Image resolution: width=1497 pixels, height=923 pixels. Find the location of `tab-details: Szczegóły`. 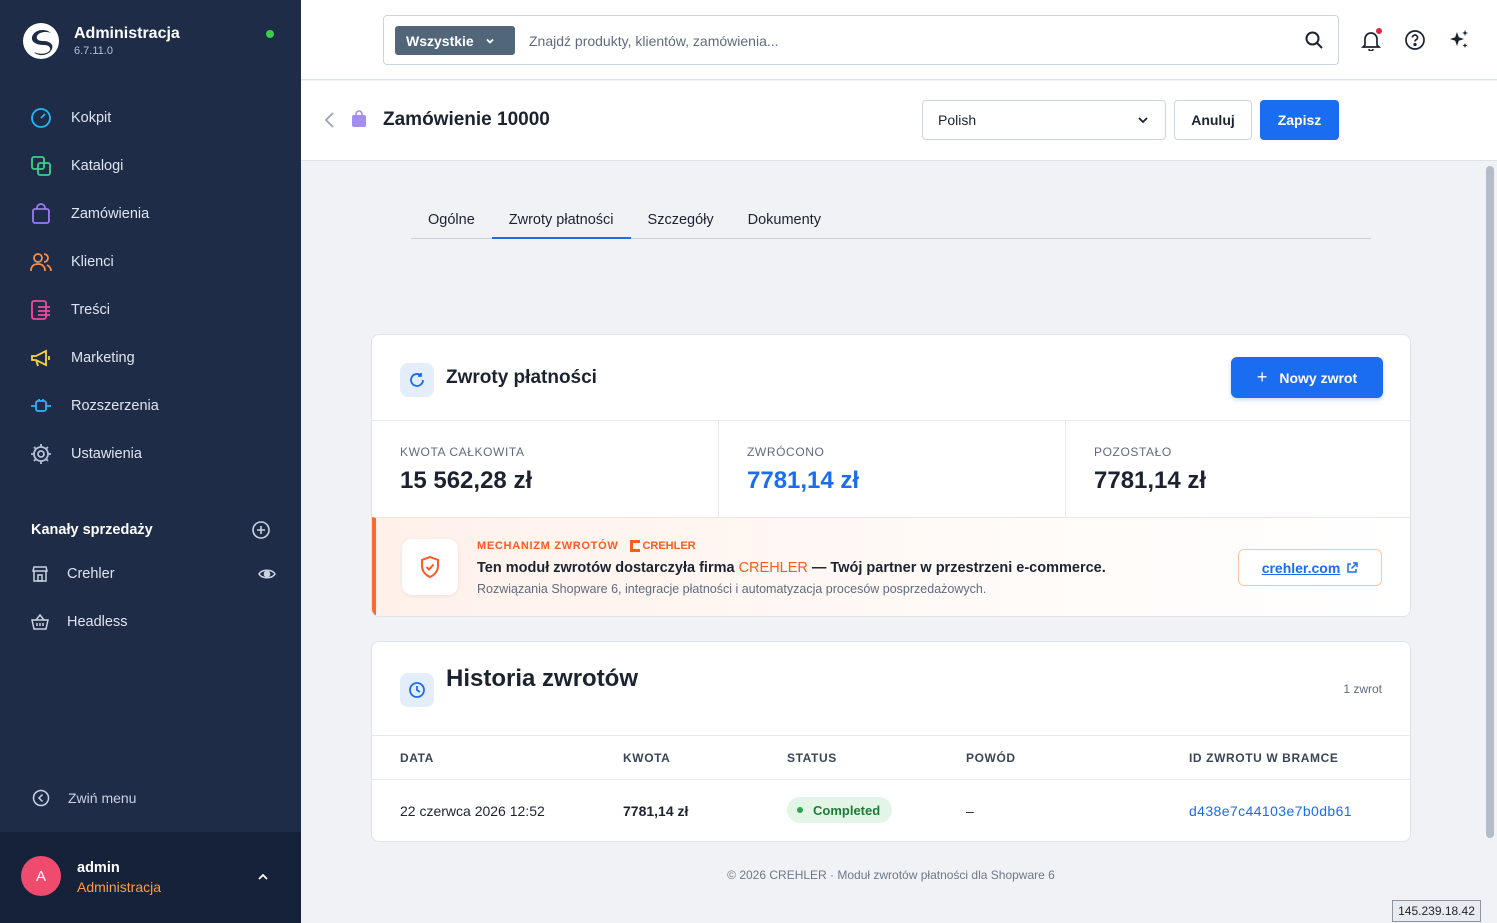

tab-details: Szczegóły is located at coordinates (681, 220).